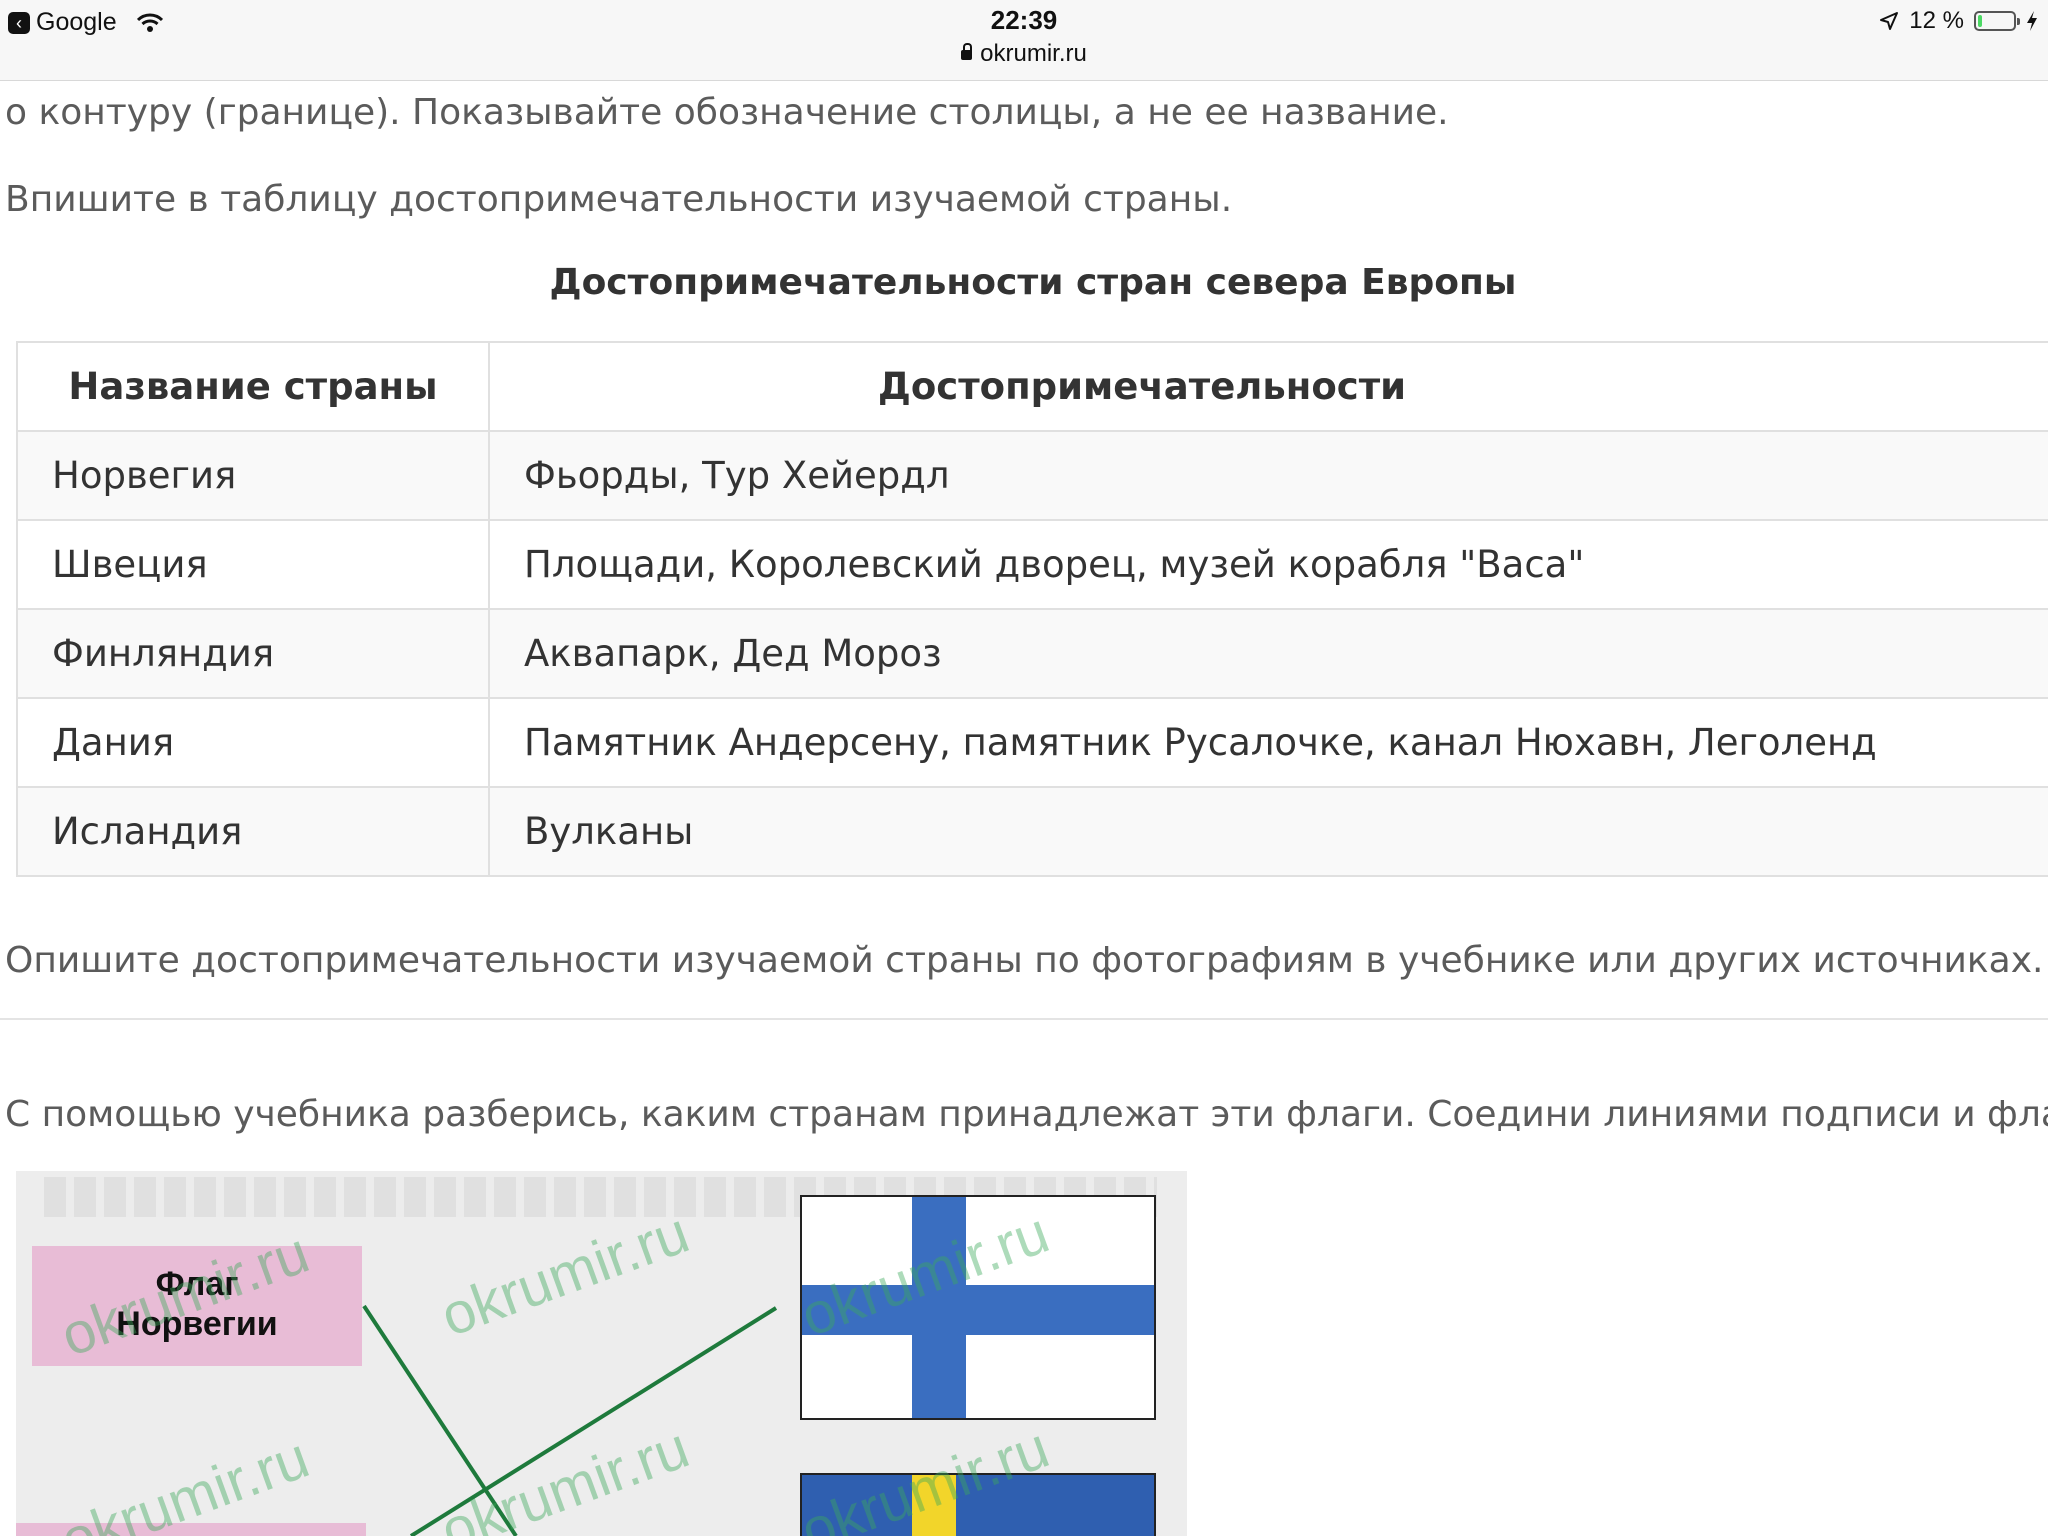 The image size is (2048, 1536). What do you see at coordinates (1268, 386) in the screenshot?
I see `header-sights: Достопримечательности` at bounding box center [1268, 386].